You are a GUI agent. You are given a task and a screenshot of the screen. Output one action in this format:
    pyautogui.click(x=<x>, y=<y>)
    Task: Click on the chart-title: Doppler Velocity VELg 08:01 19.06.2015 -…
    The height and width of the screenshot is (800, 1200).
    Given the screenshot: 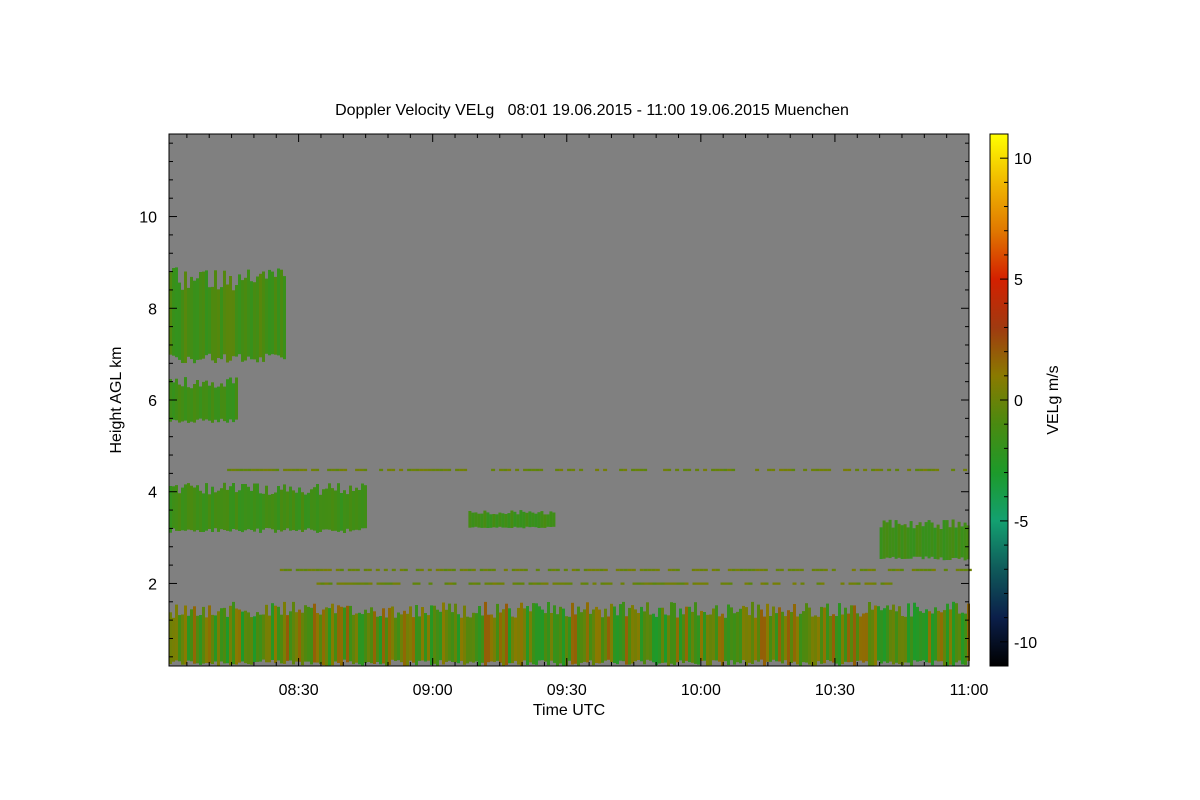 What is the action you would take?
    pyautogui.click(x=592, y=110)
    